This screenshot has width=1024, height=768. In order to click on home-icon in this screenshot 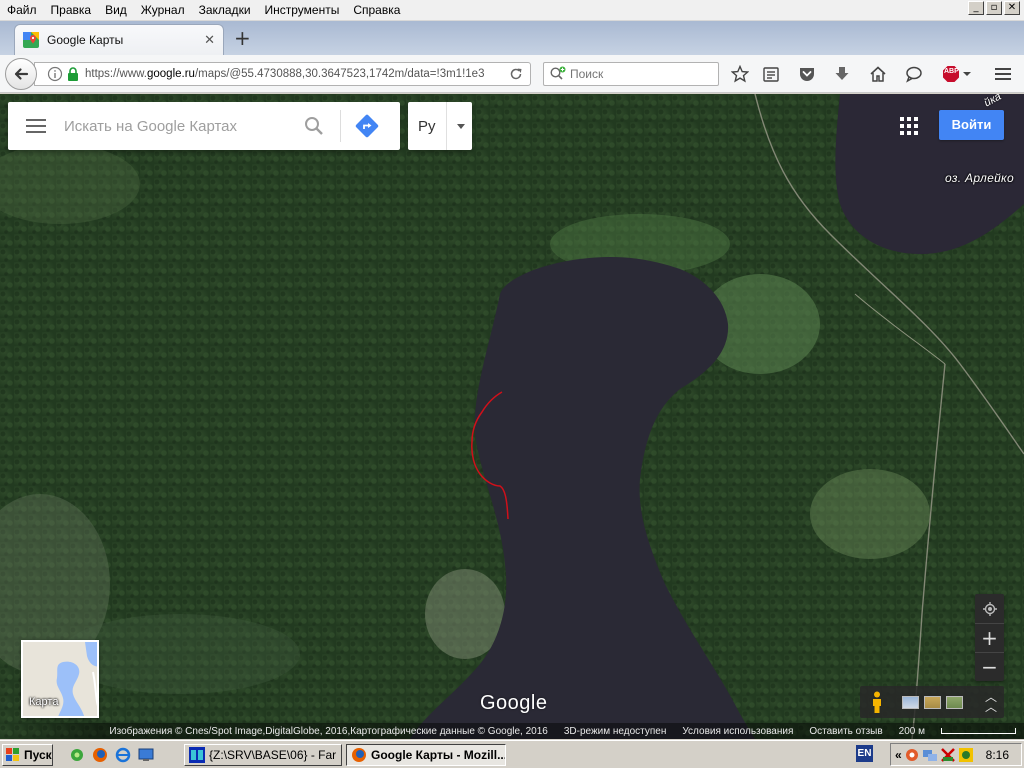, I will do `click(878, 74)`.